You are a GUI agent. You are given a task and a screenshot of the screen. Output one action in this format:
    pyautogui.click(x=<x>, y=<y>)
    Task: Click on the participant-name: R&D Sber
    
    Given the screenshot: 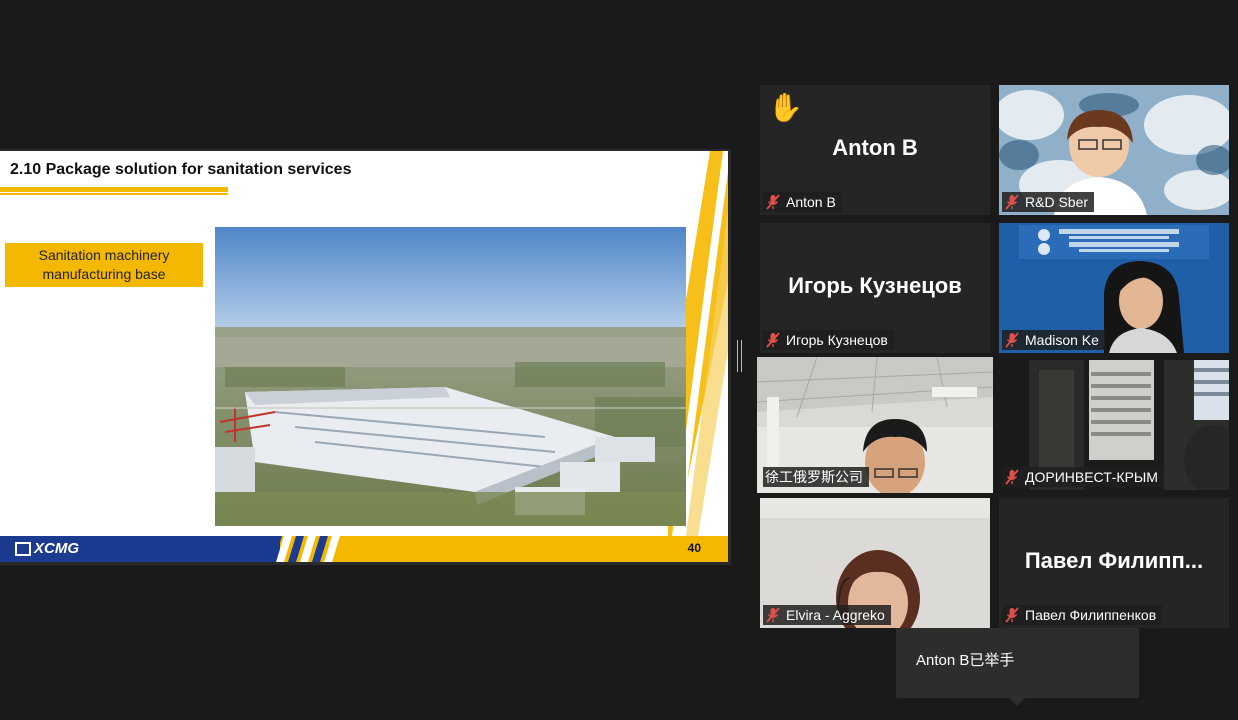 What is the action you would take?
    pyautogui.click(x=1057, y=202)
    